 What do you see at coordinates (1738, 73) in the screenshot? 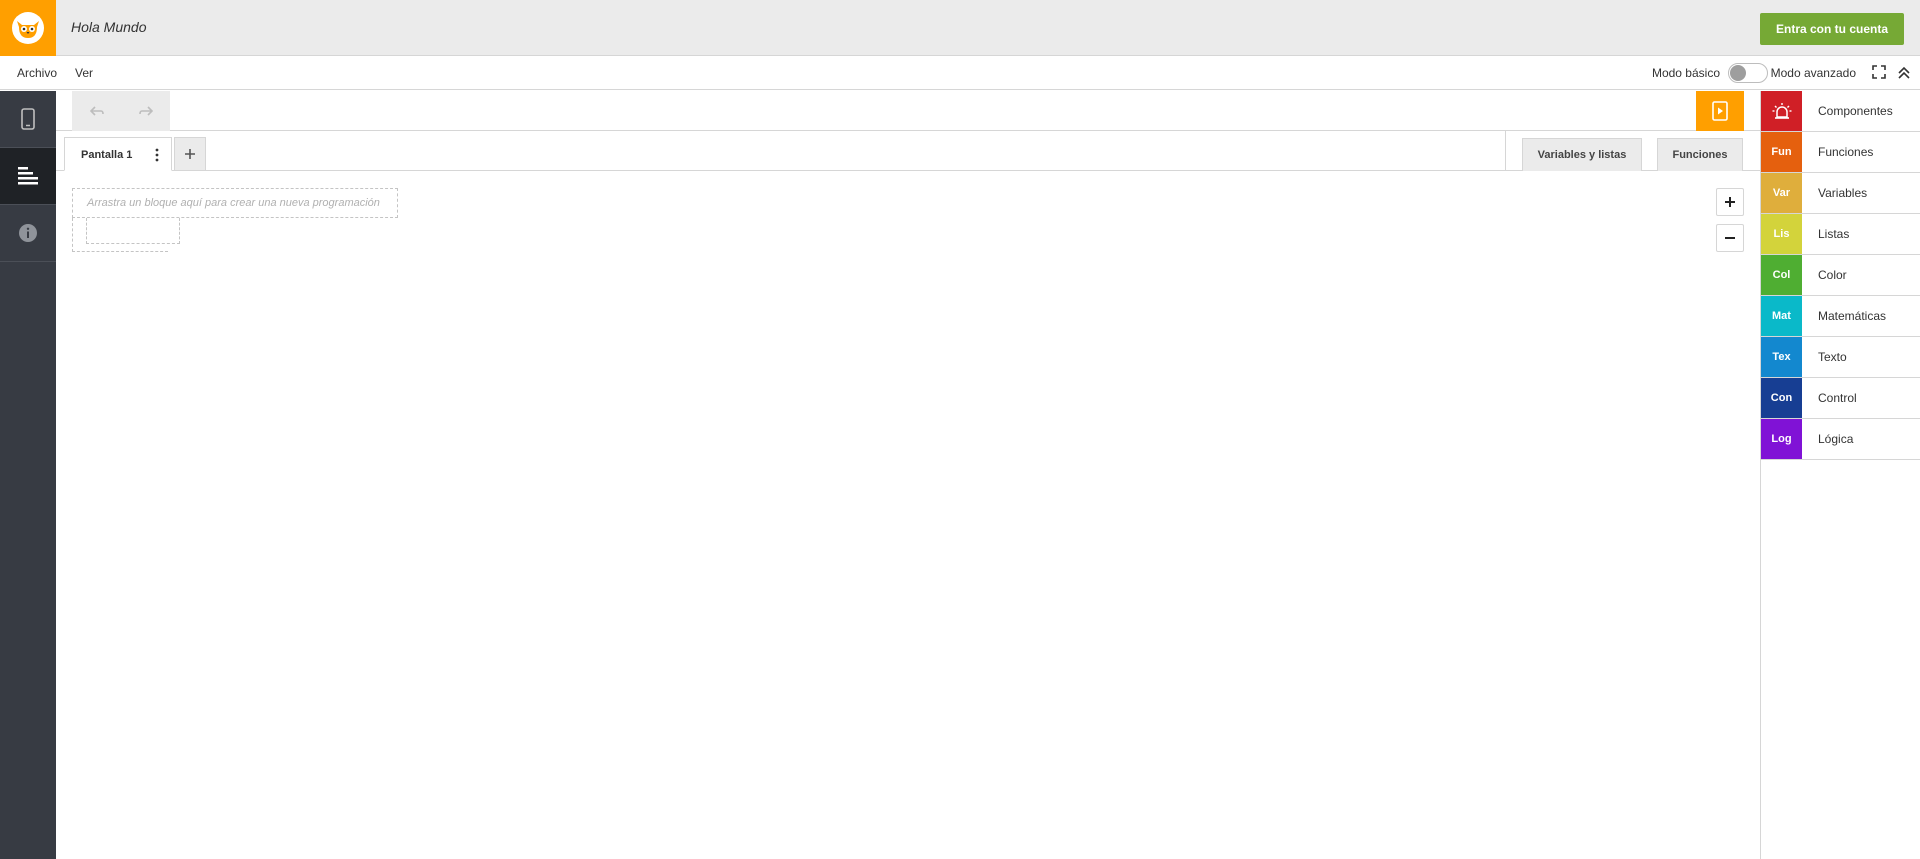
I see `toggle-knob` at bounding box center [1738, 73].